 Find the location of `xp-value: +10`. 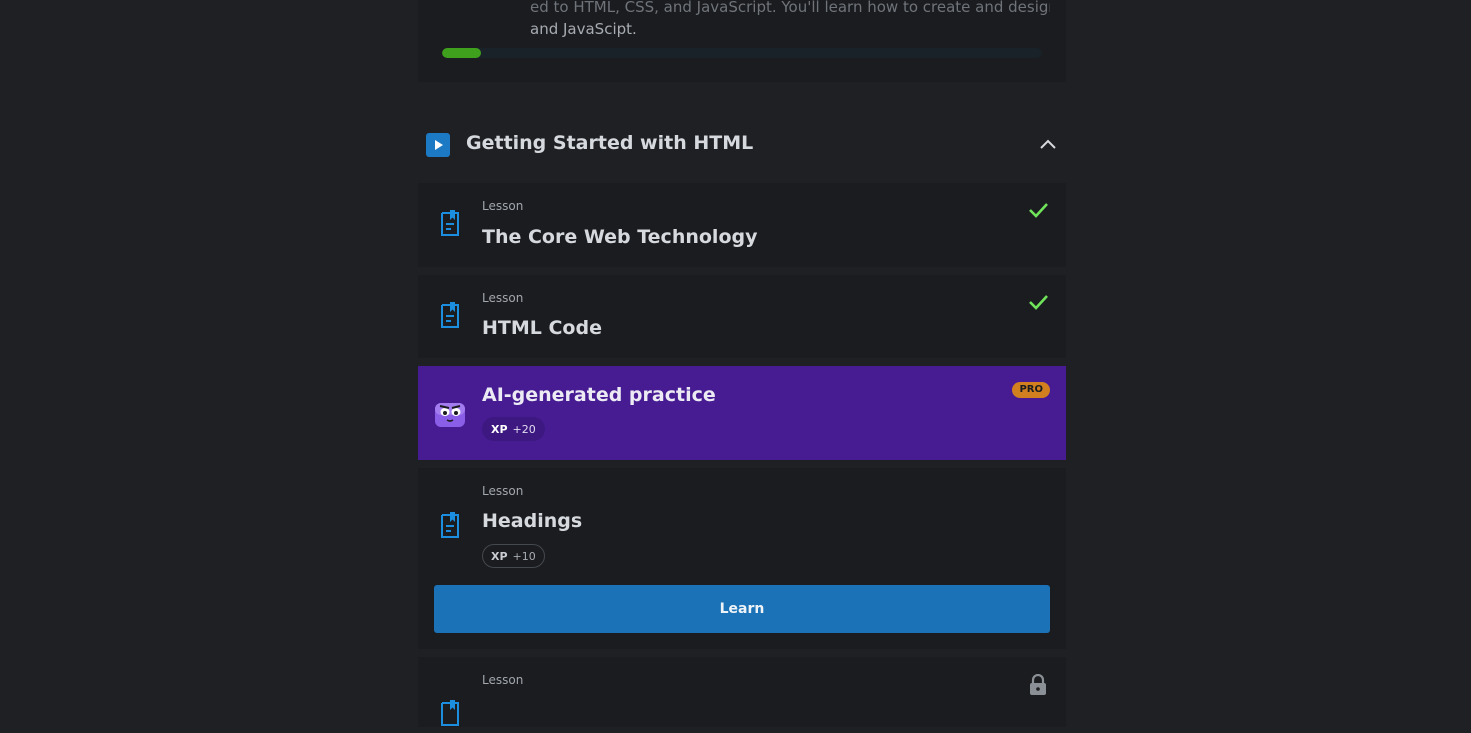

xp-value: +10 is located at coordinates (524, 556).